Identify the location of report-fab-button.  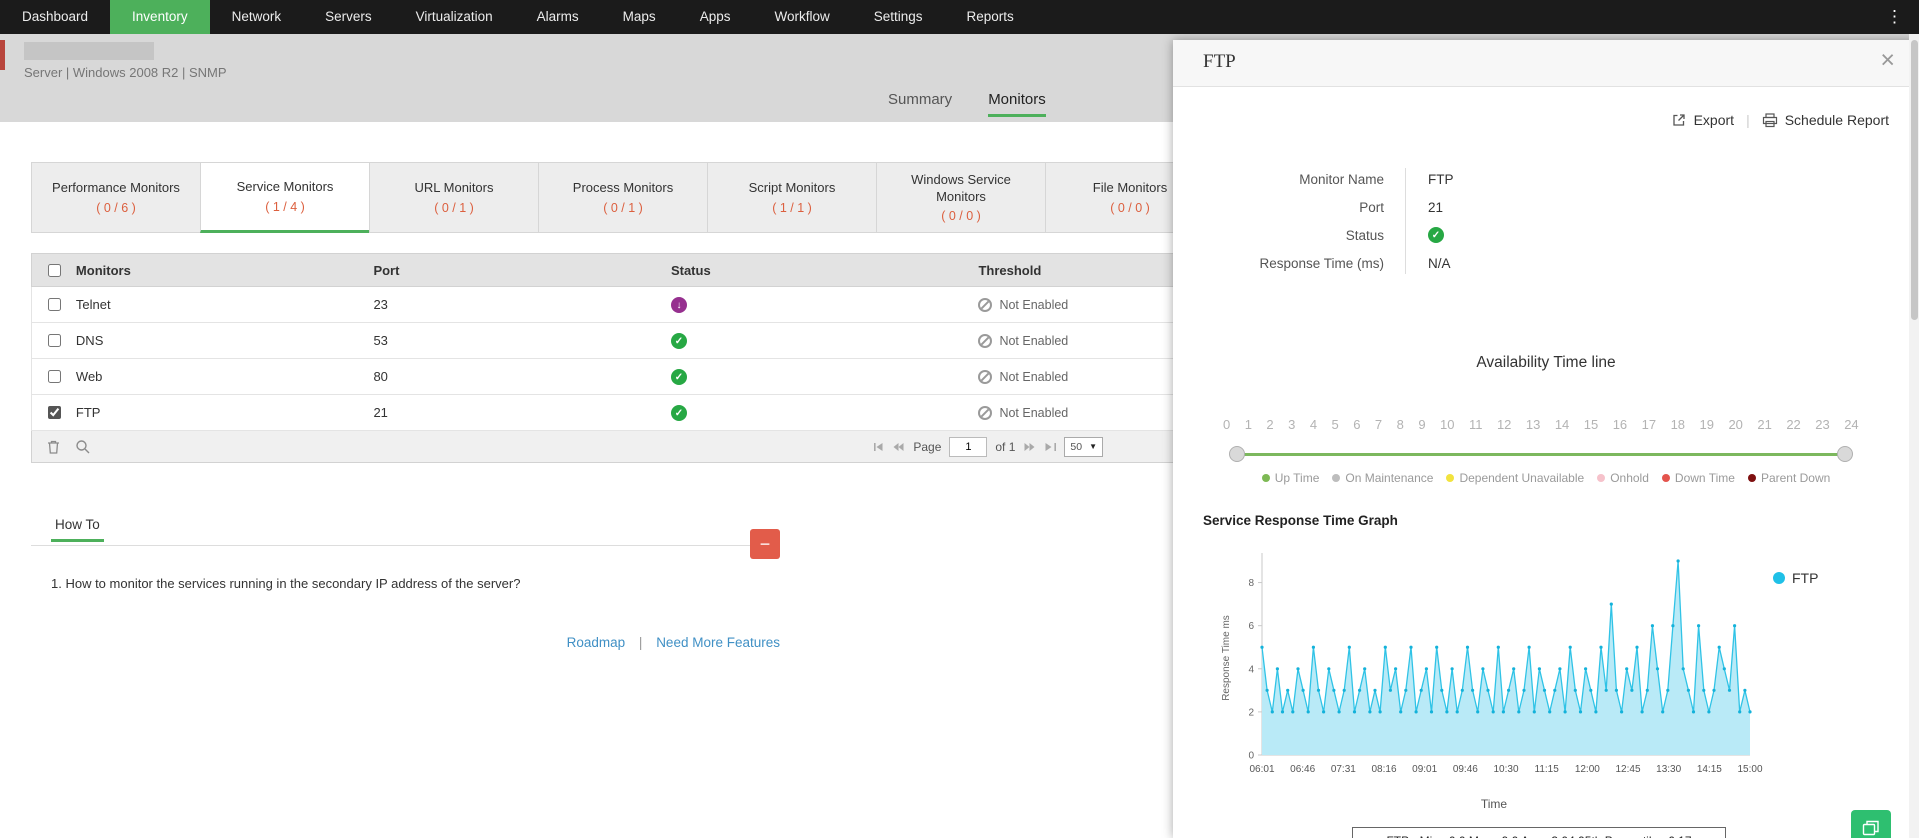
(1871, 824).